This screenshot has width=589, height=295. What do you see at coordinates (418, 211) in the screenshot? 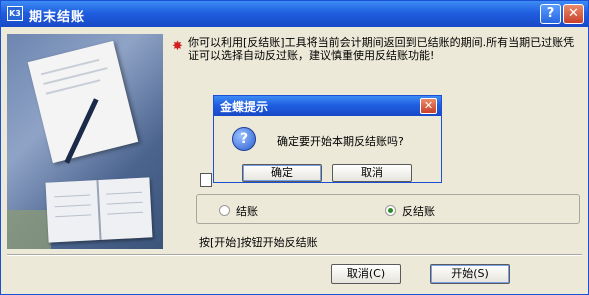
I see `radio-reverse-label: 反结账` at bounding box center [418, 211].